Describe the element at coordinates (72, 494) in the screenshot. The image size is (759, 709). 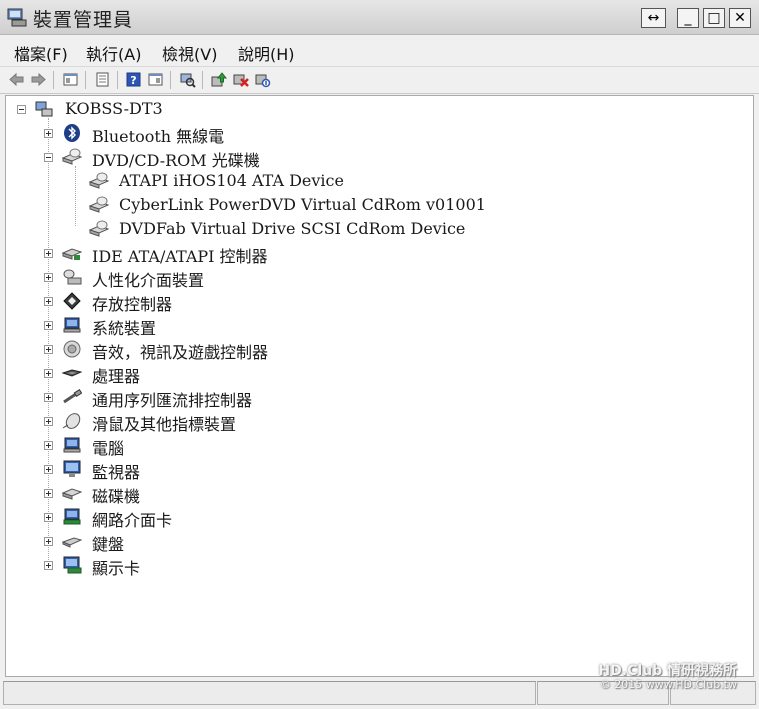
I see `disk-drive-icon` at that location.